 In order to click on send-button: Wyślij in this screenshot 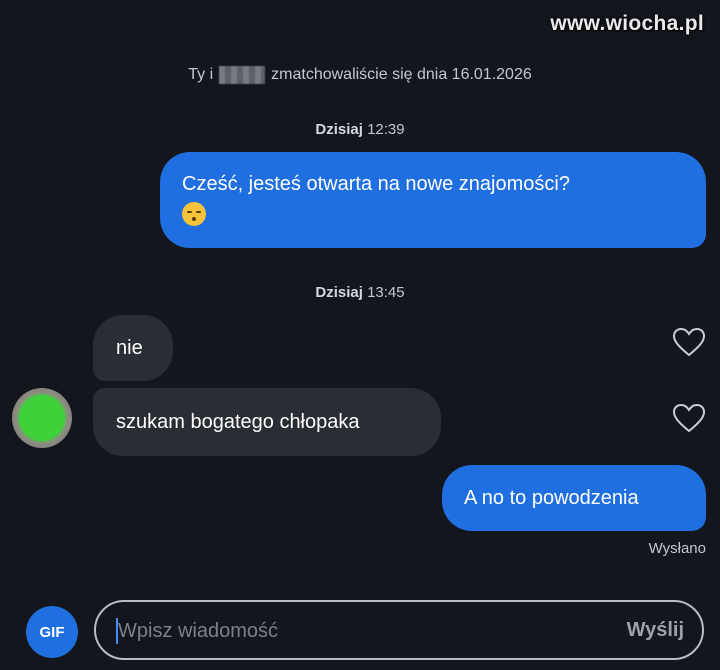, I will do `click(655, 630)`.